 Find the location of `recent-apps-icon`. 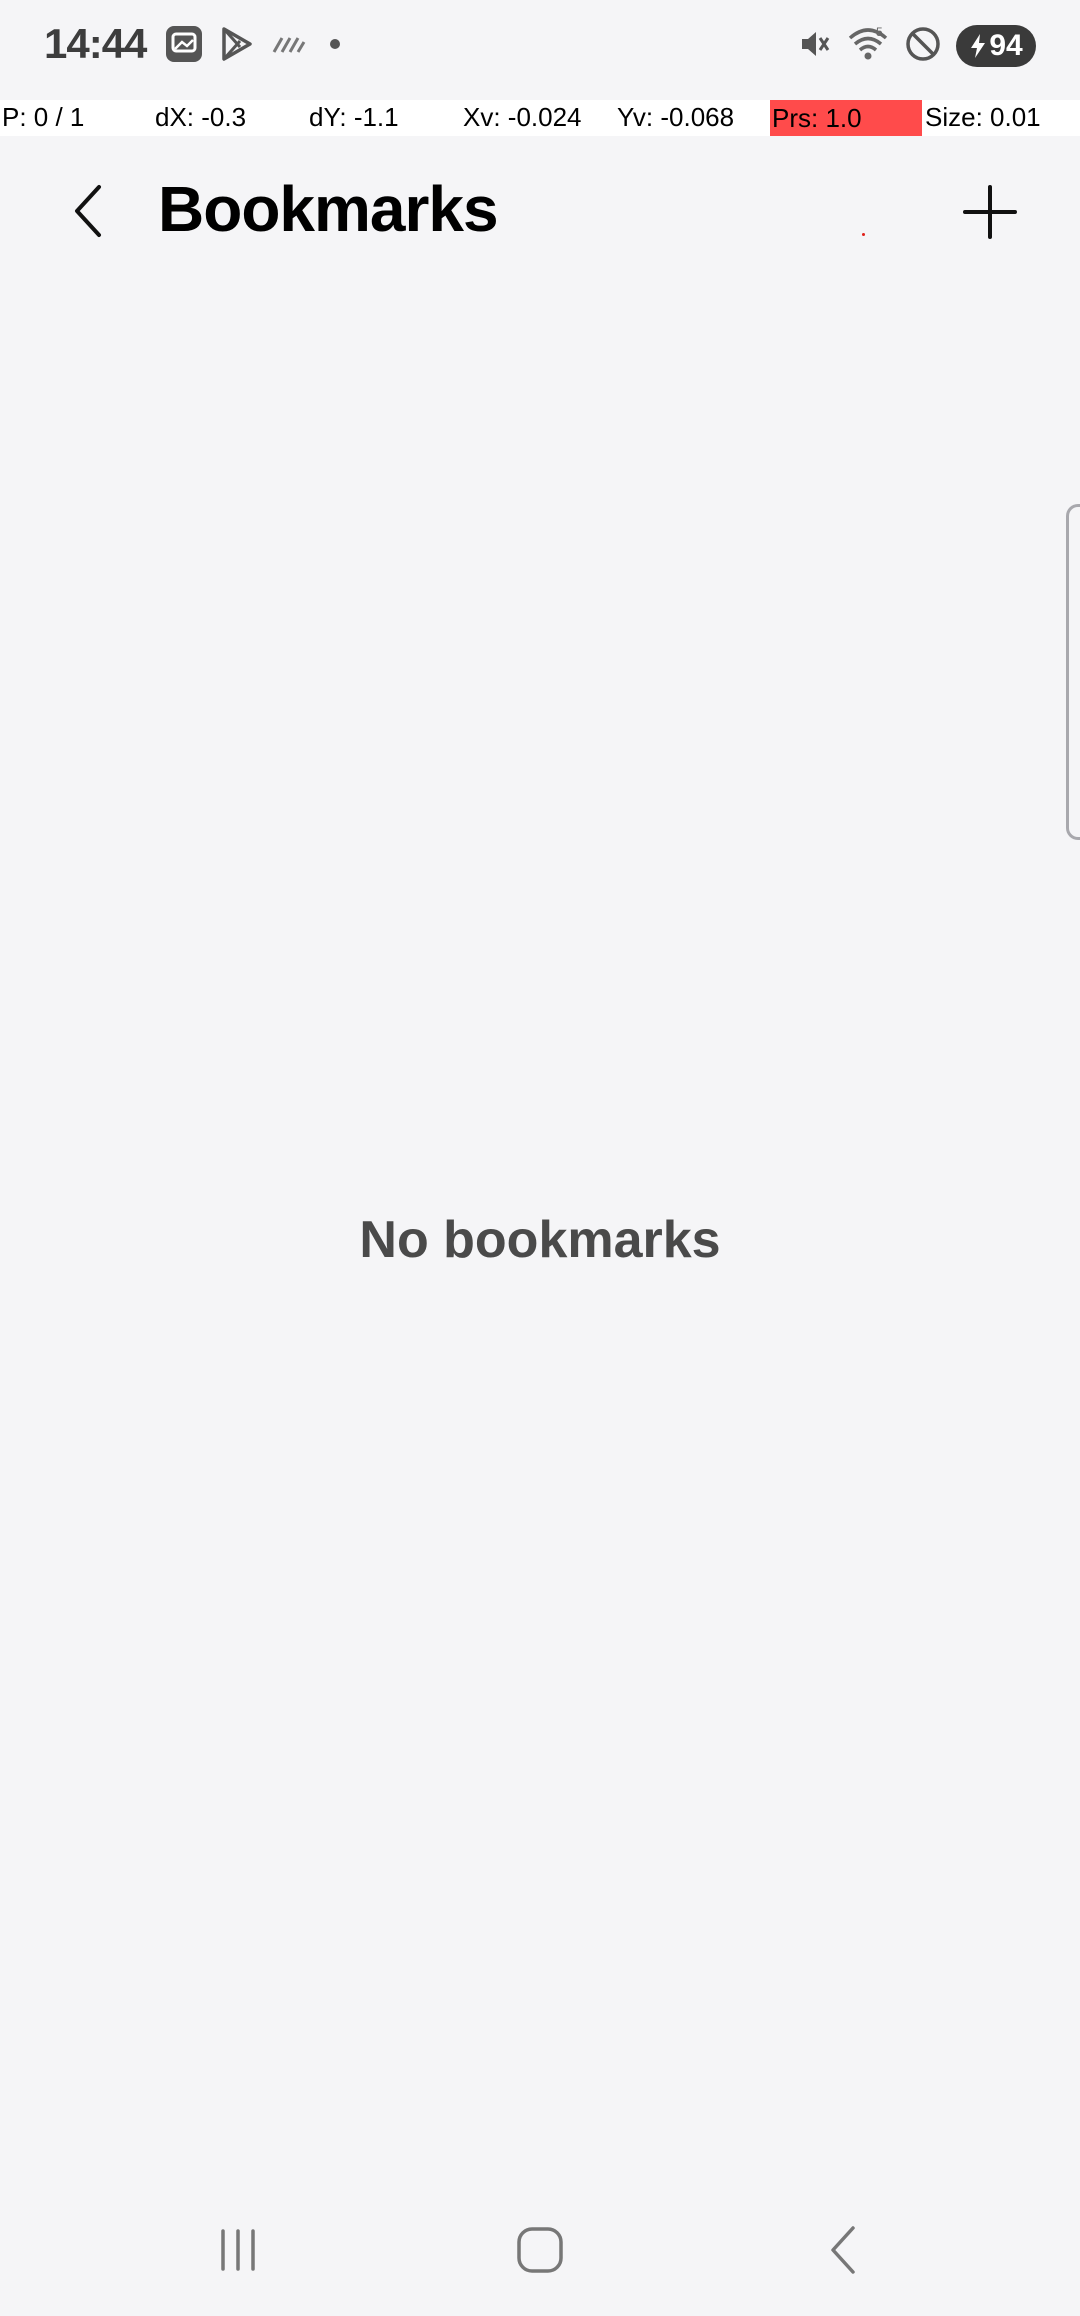

recent-apps-icon is located at coordinates (238, 2250).